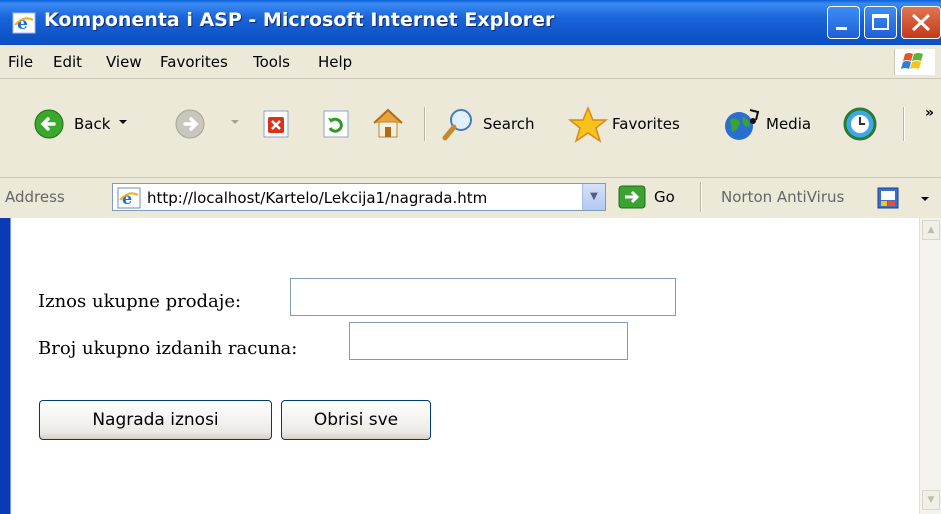  What do you see at coordinates (783, 197) in the screenshot?
I see `norton-antivirus-label: Norton AntiVirus` at bounding box center [783, 197].